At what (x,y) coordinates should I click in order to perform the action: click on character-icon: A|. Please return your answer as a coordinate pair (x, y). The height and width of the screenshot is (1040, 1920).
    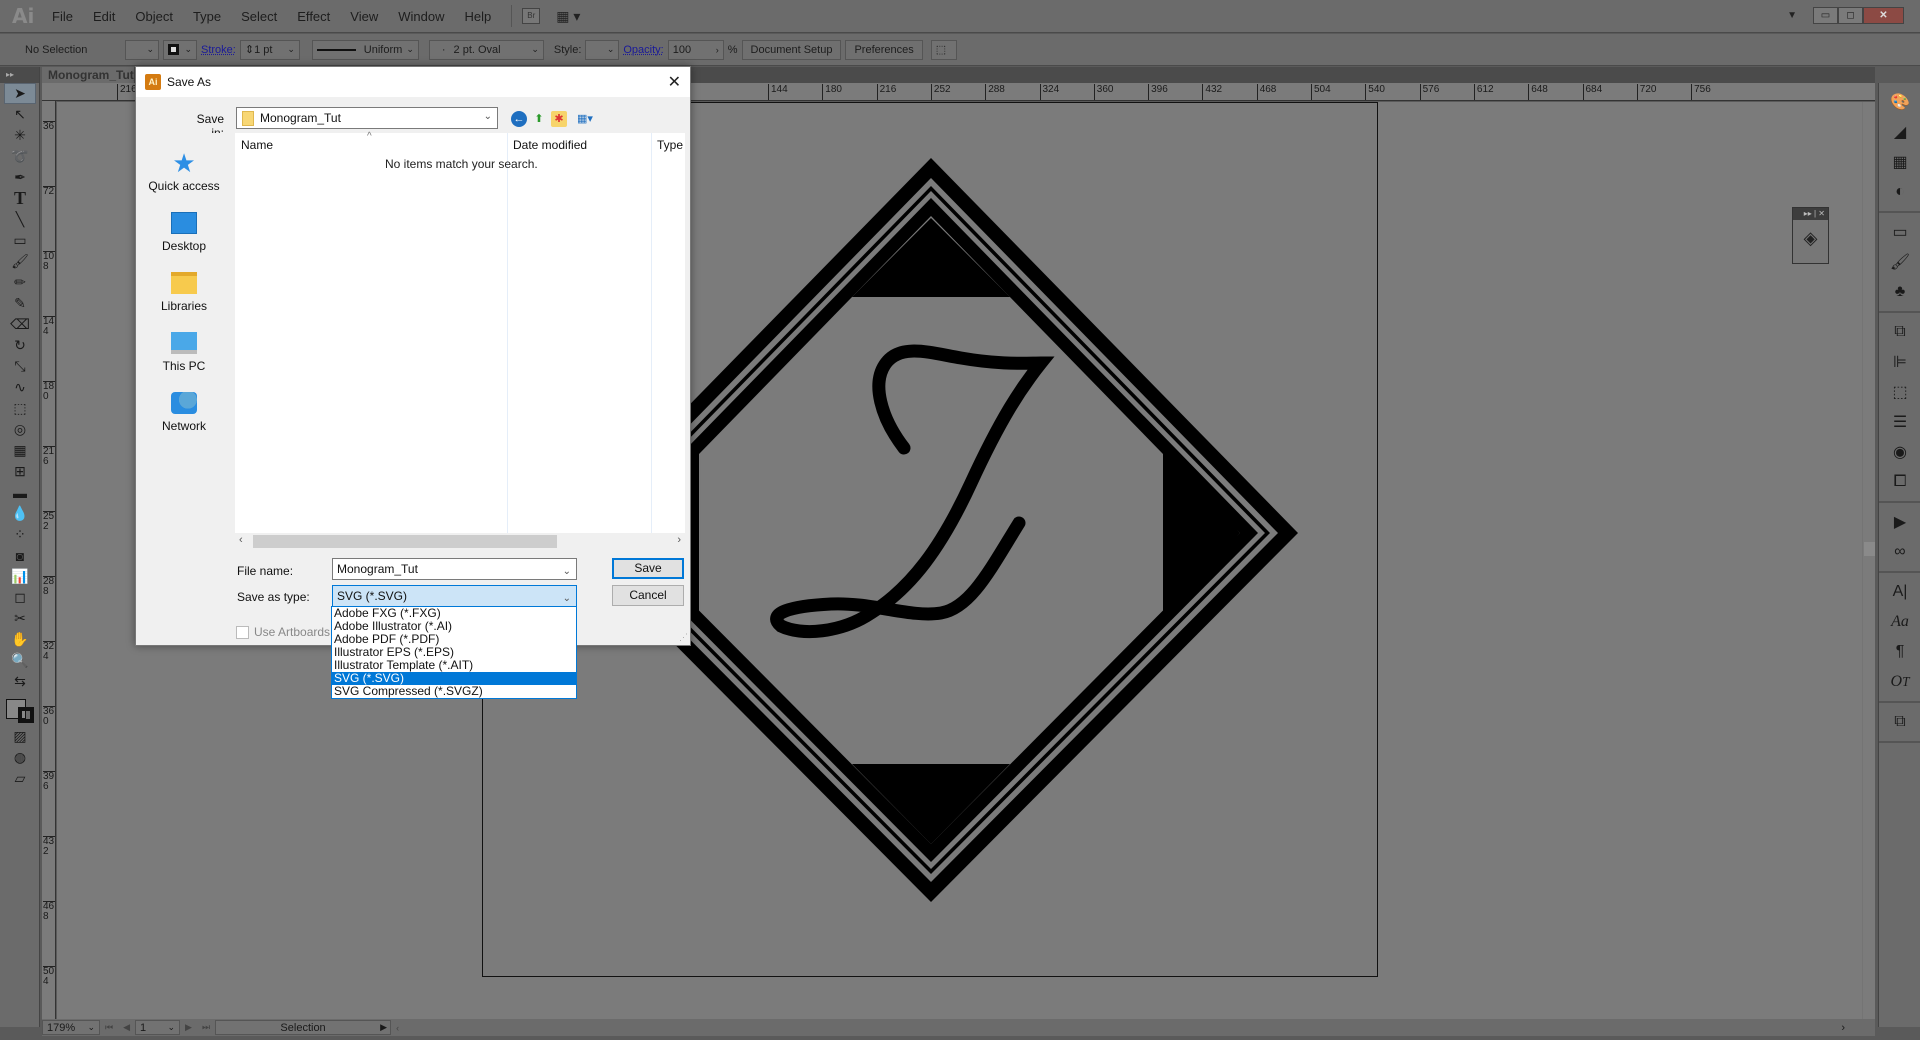
    Looking at the image, I should click on (1899, 592).